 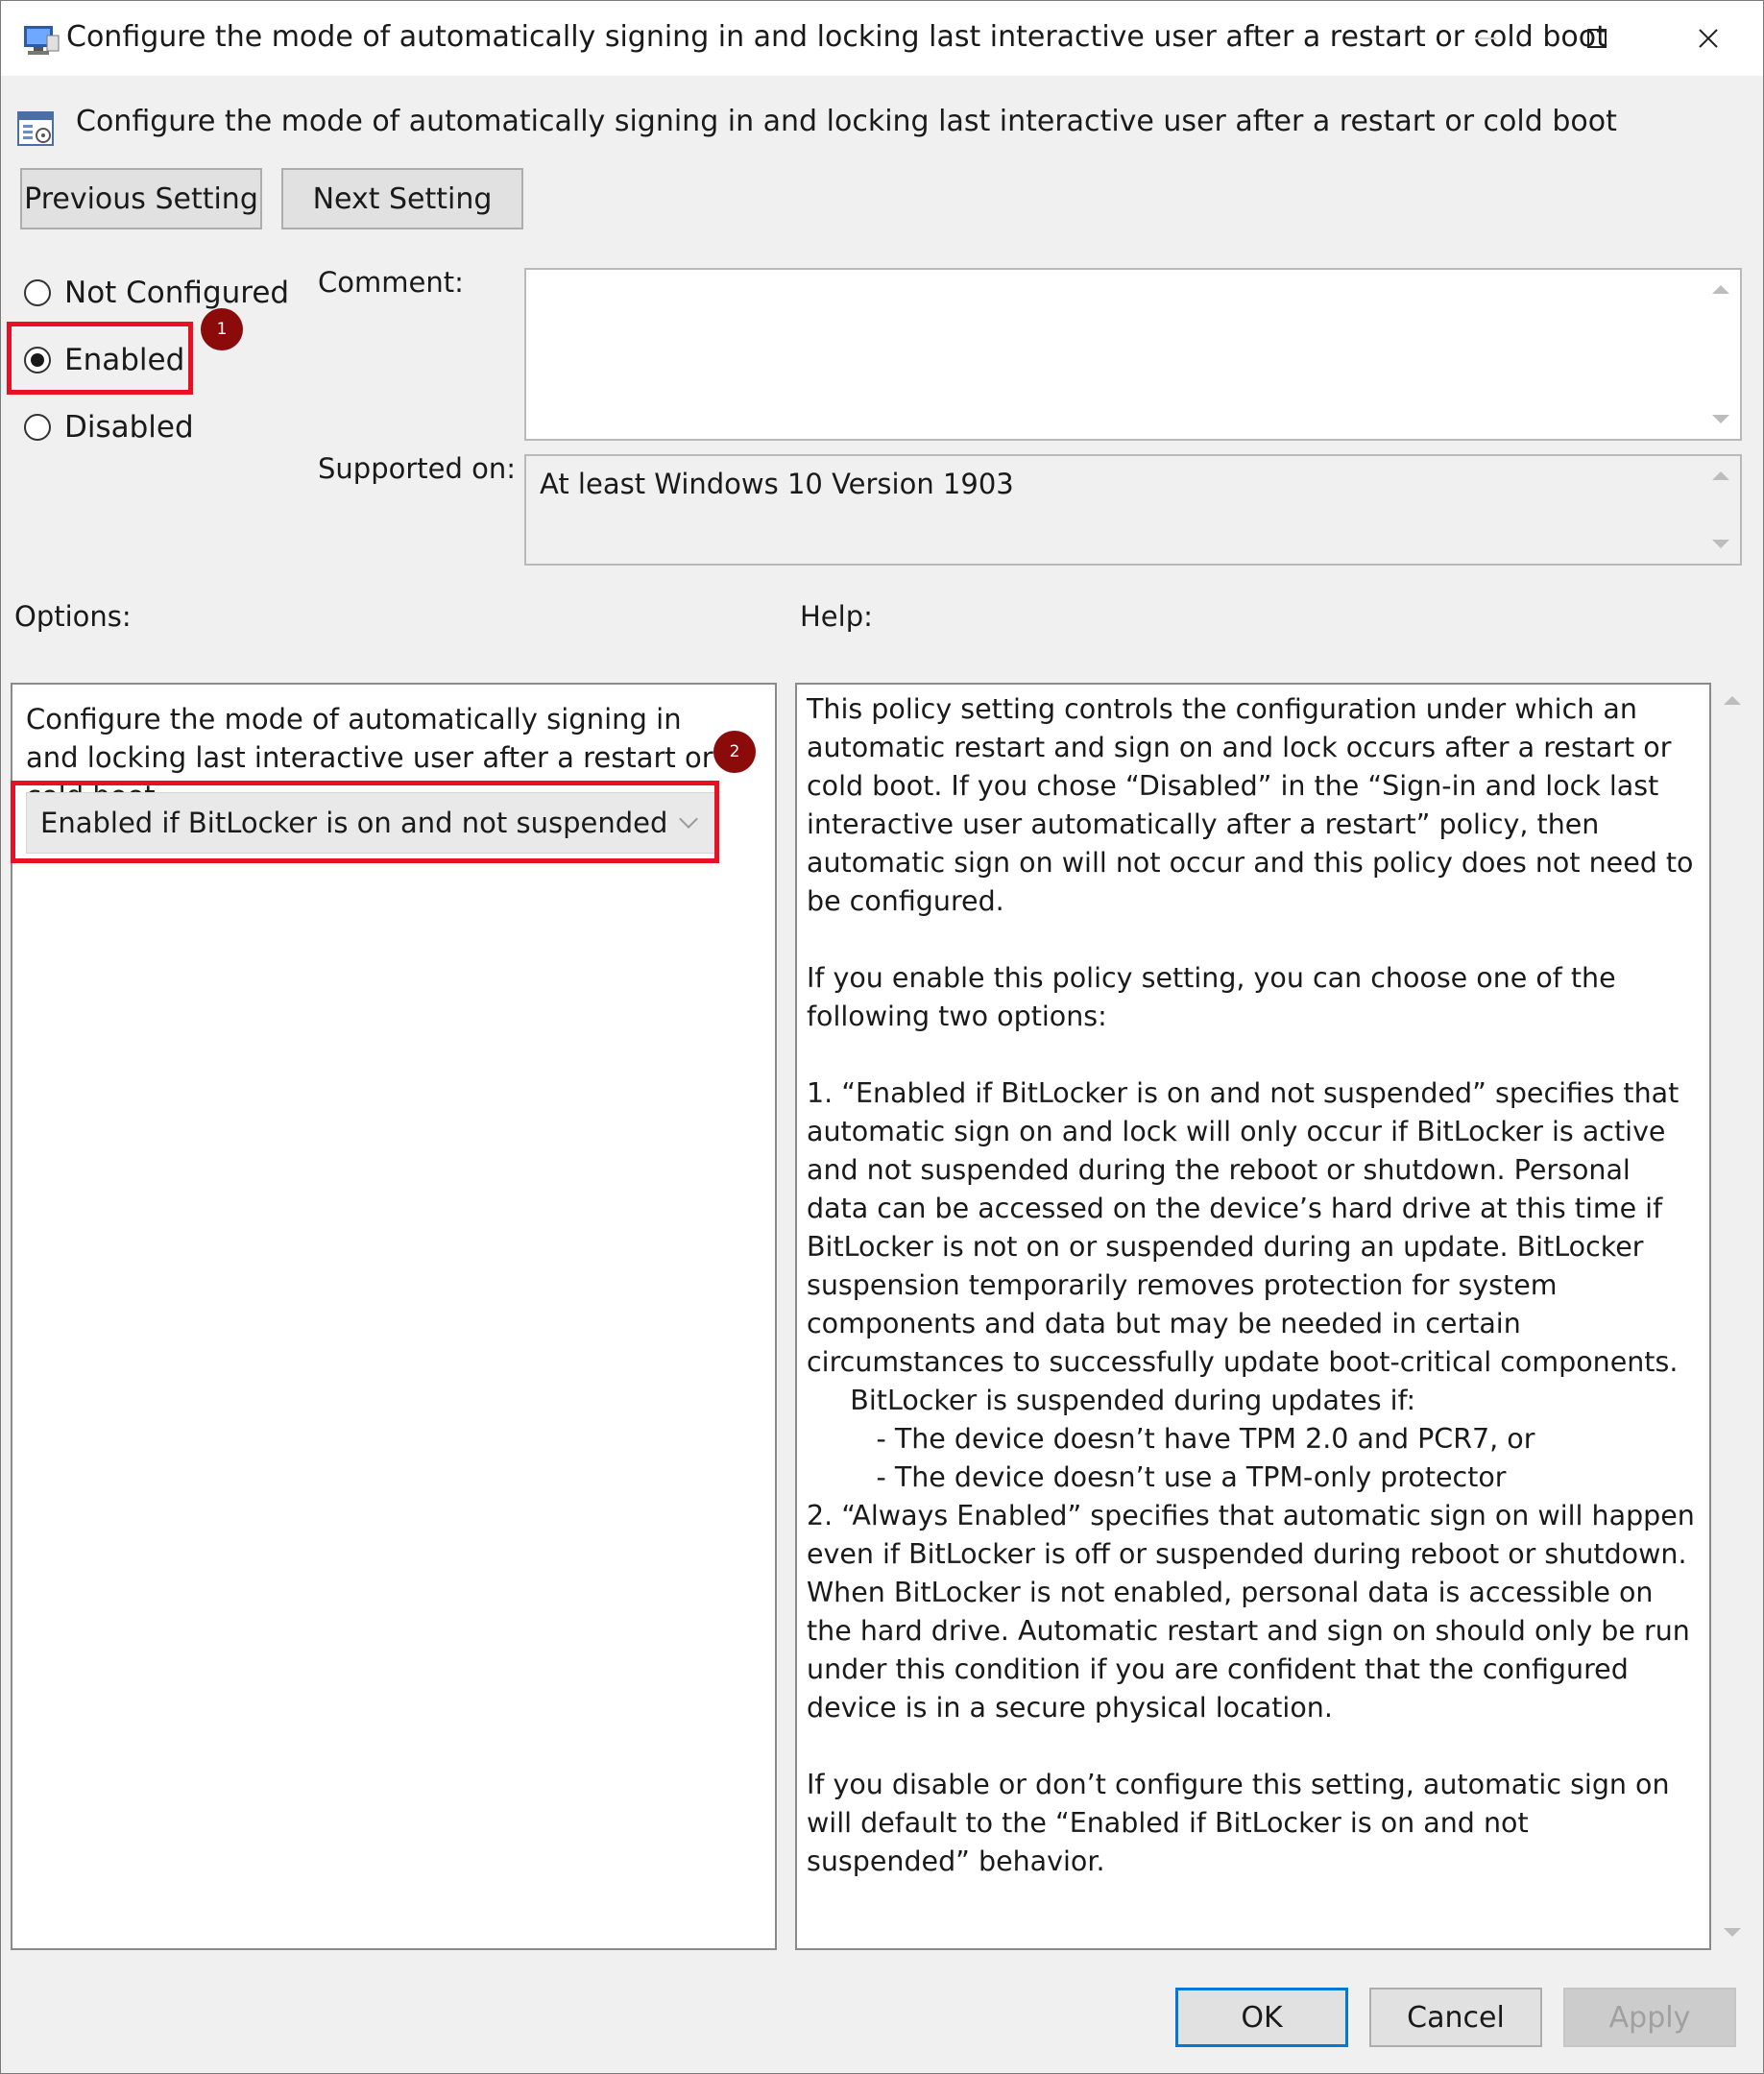 I want to click on next-setting-button: Next Setting, so click(x=402, y=198).